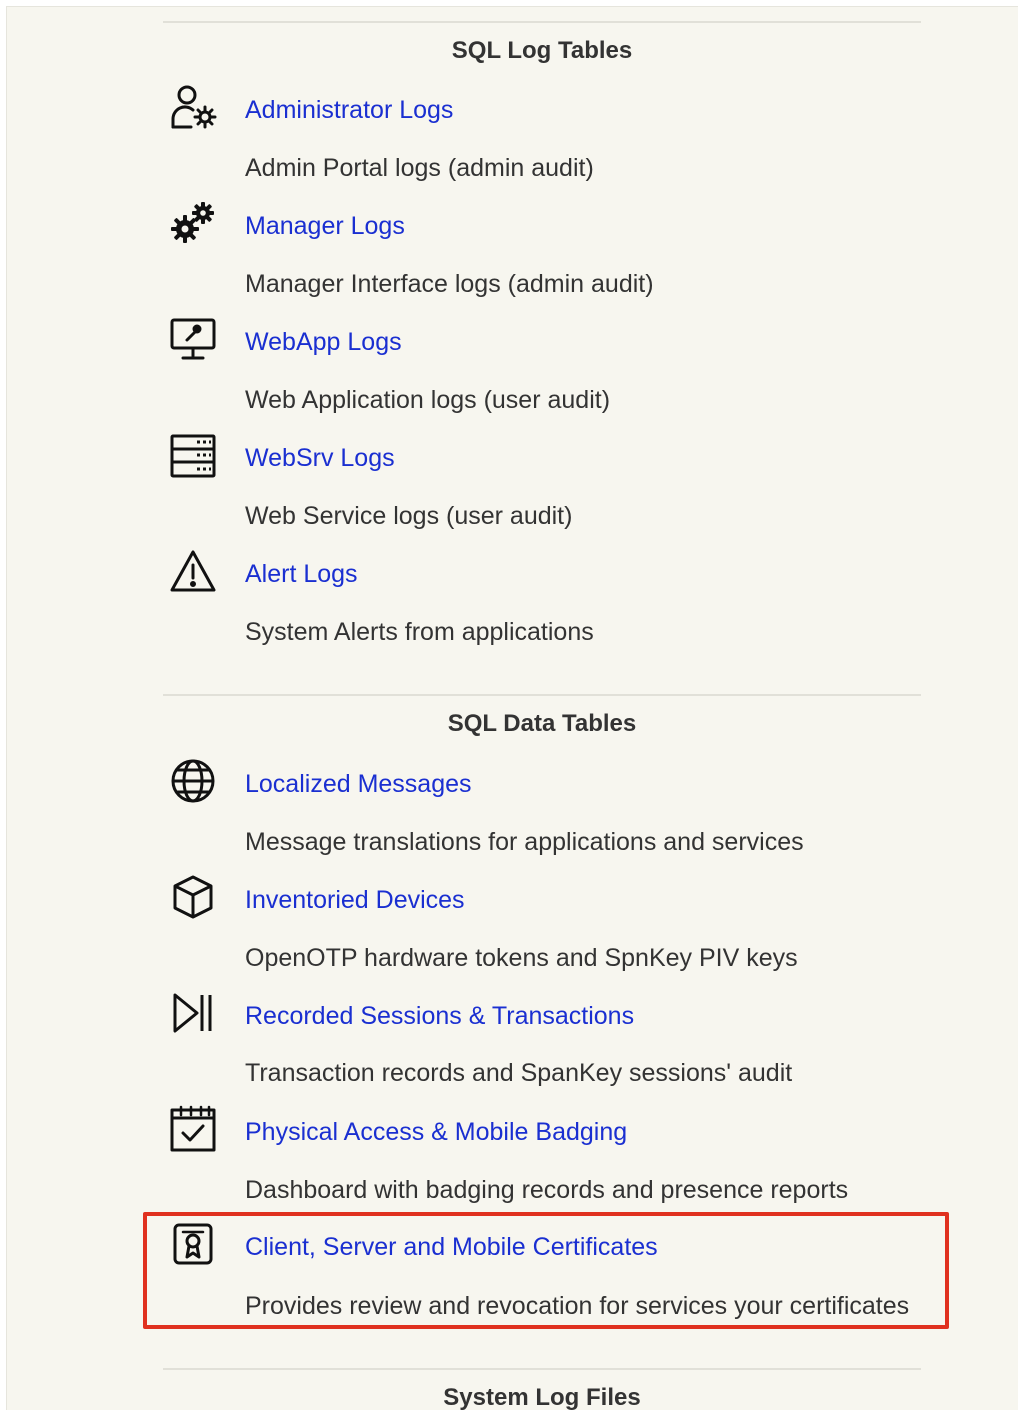 The image size is (1018, 1410). What do you see at coordinates (419, 168) in the screenshot?
I see `administrator-logs-description: Admin Portal logs (admin audit)` at bounding box center [419, 168].